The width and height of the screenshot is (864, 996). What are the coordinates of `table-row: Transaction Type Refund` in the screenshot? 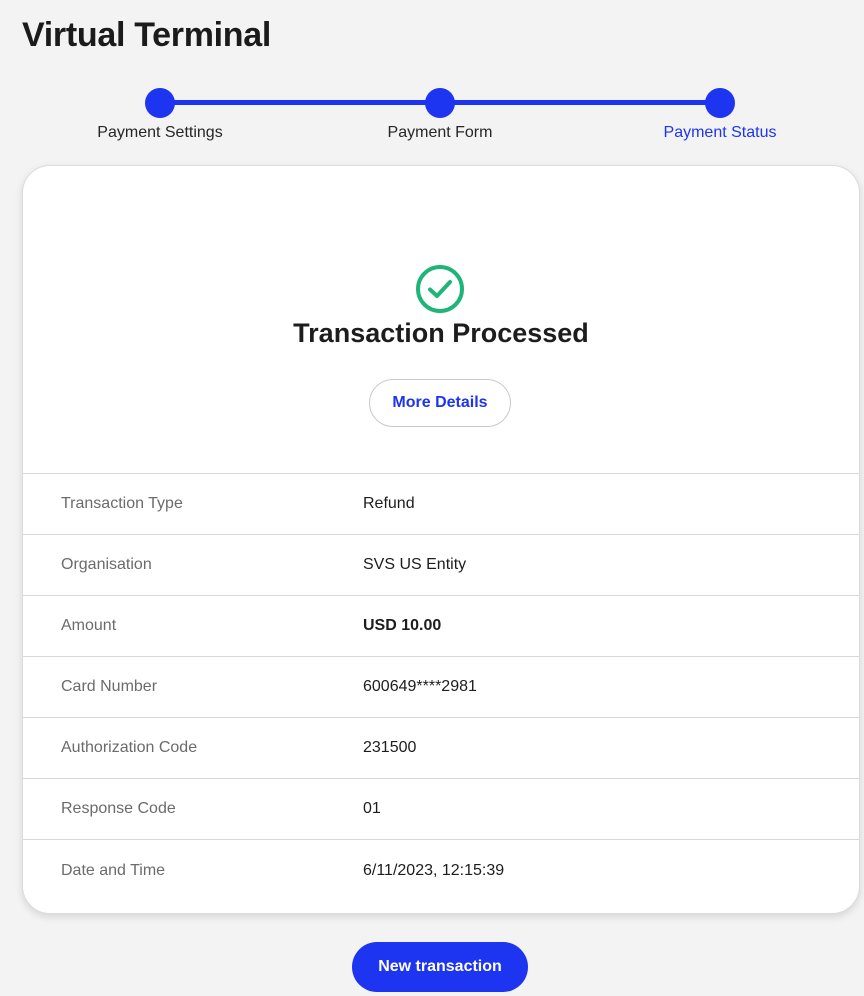 It's located at (441, 504).